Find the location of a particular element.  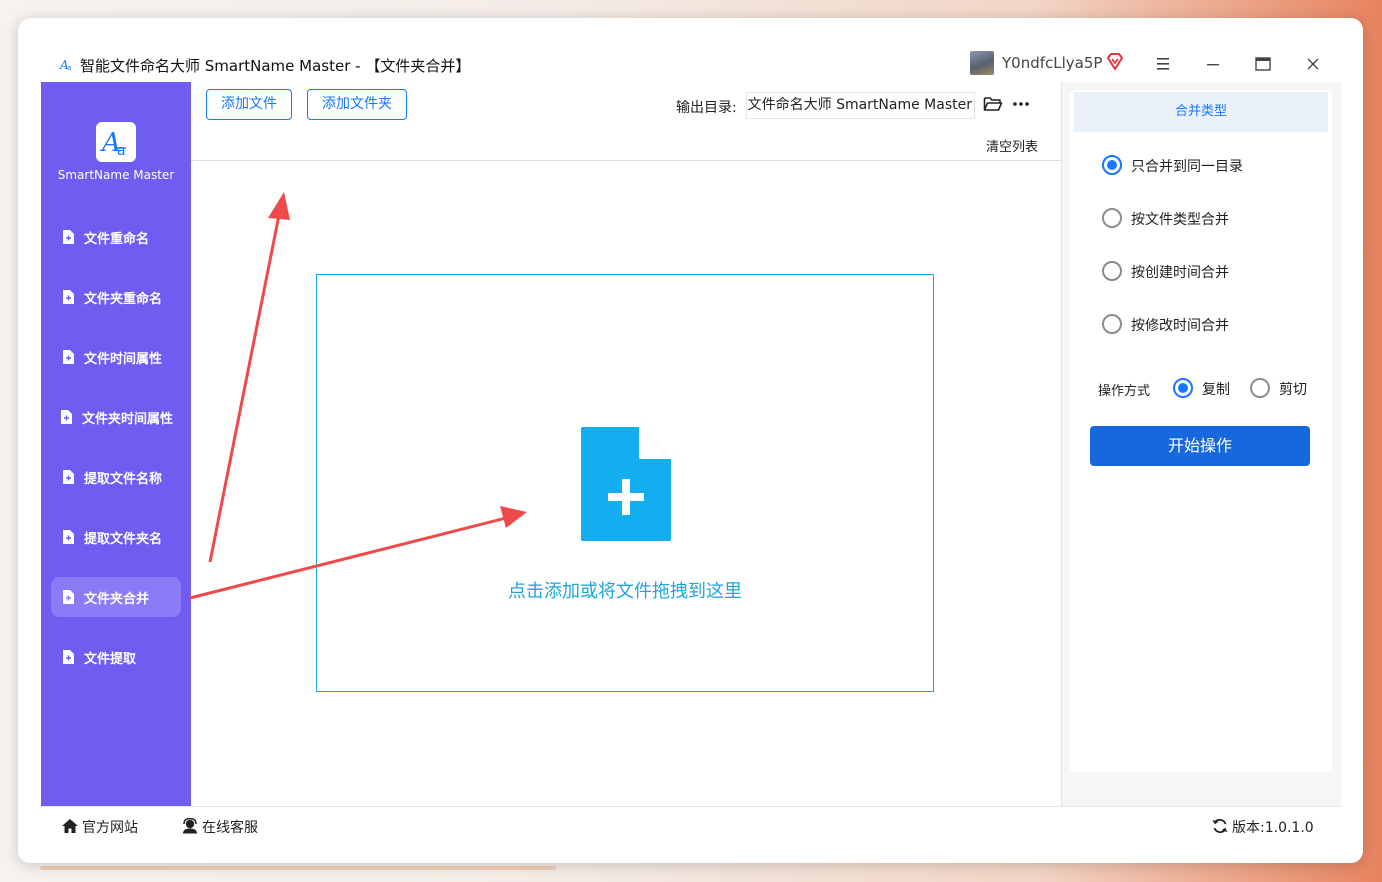

online-support-link: 在线客服 is located at coordinates (219, 827).